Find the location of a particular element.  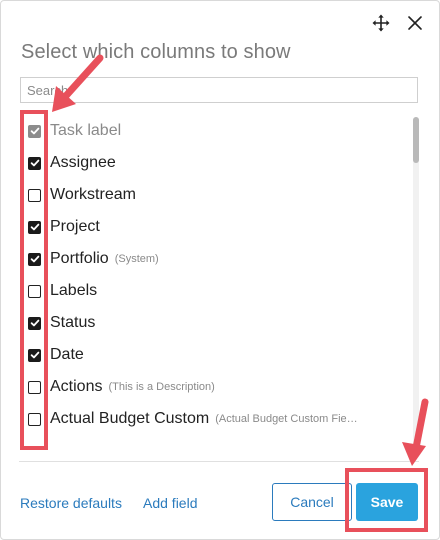

column-option: Labels is located at coordinates (215, 291).